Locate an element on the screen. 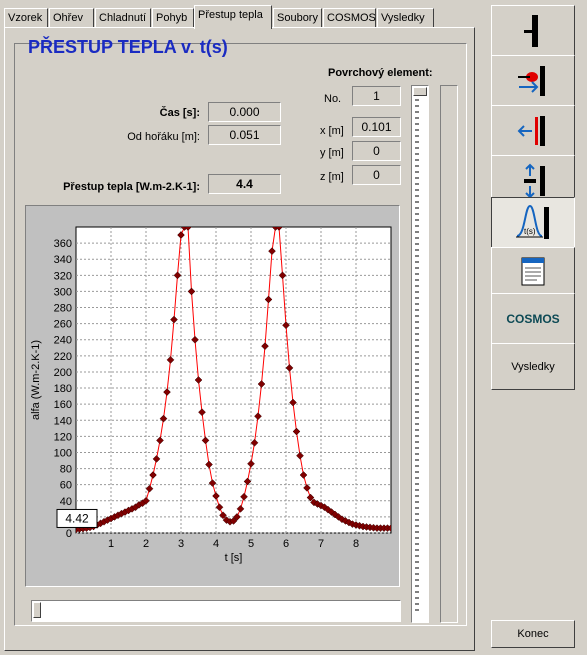 The image size is (587, 655). move-vertical-icon is located at coordinates (534, 180).